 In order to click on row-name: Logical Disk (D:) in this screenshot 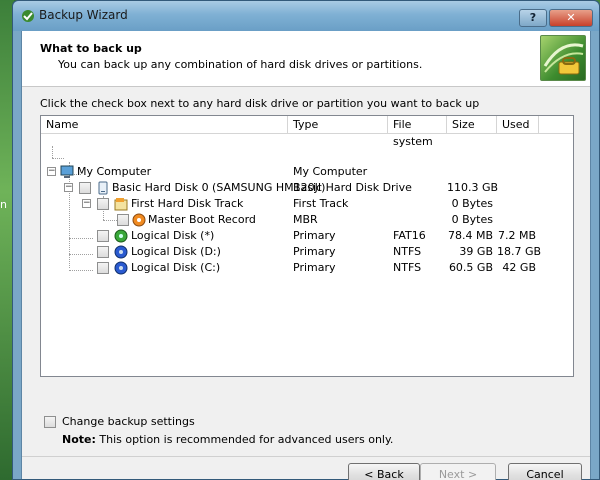, I will do `click(176, 251)`.